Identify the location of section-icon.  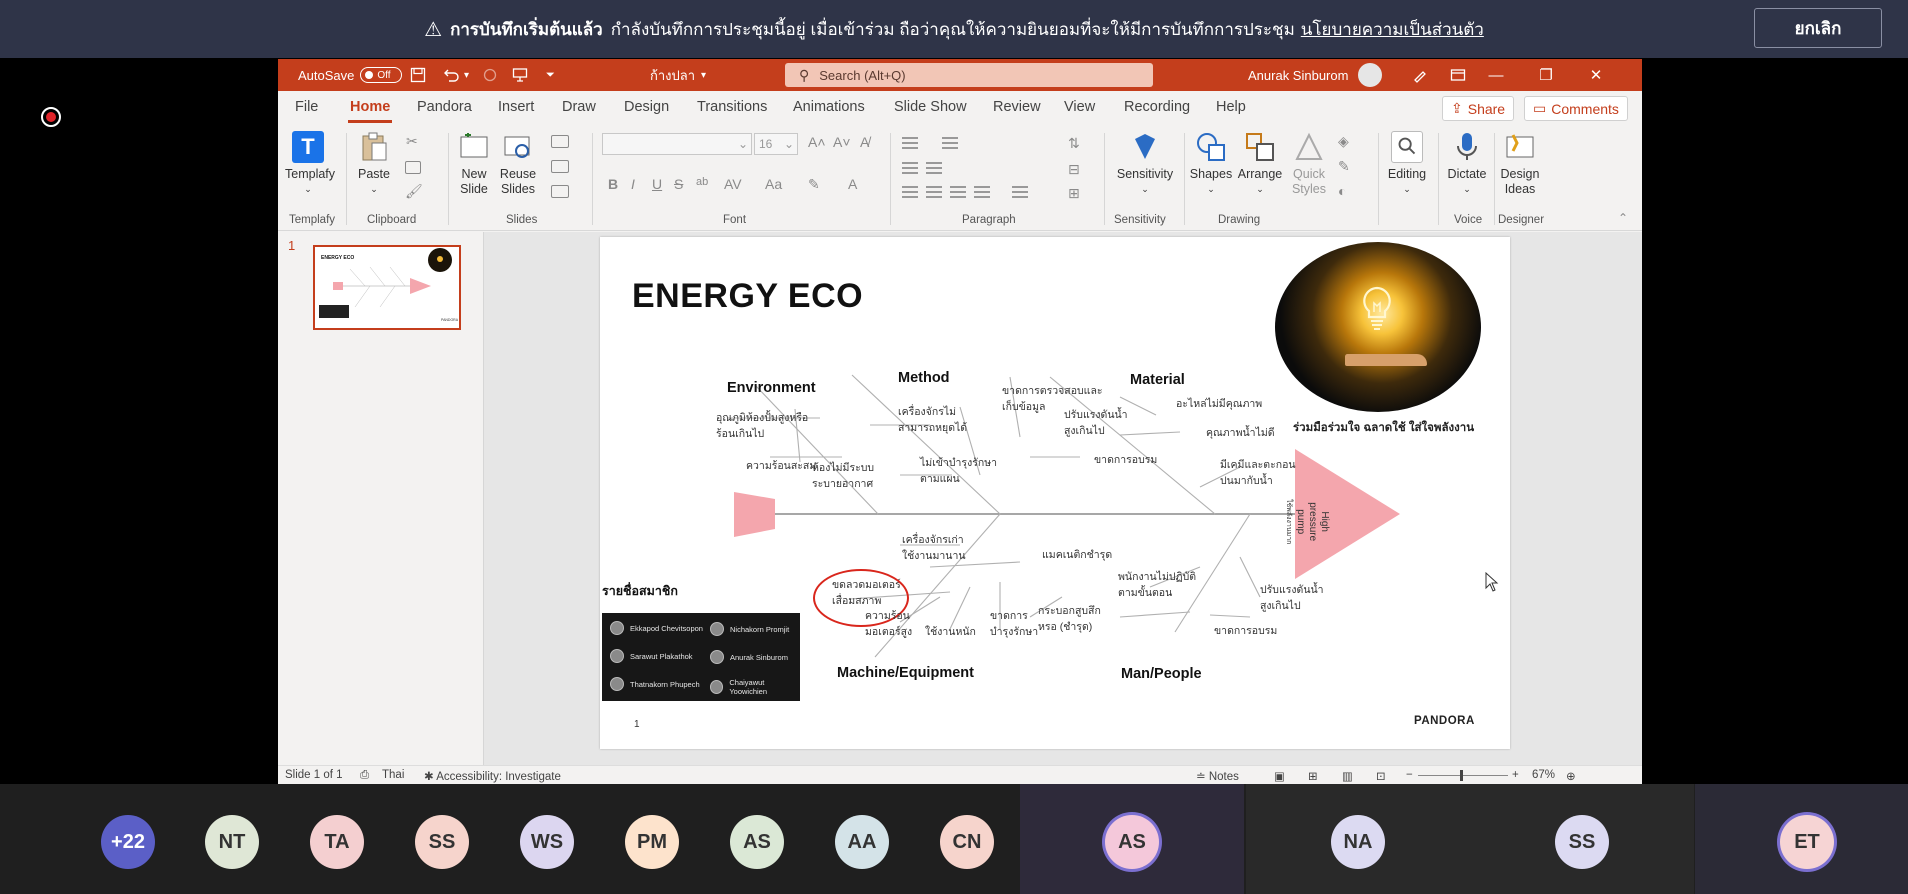
(560, 191).